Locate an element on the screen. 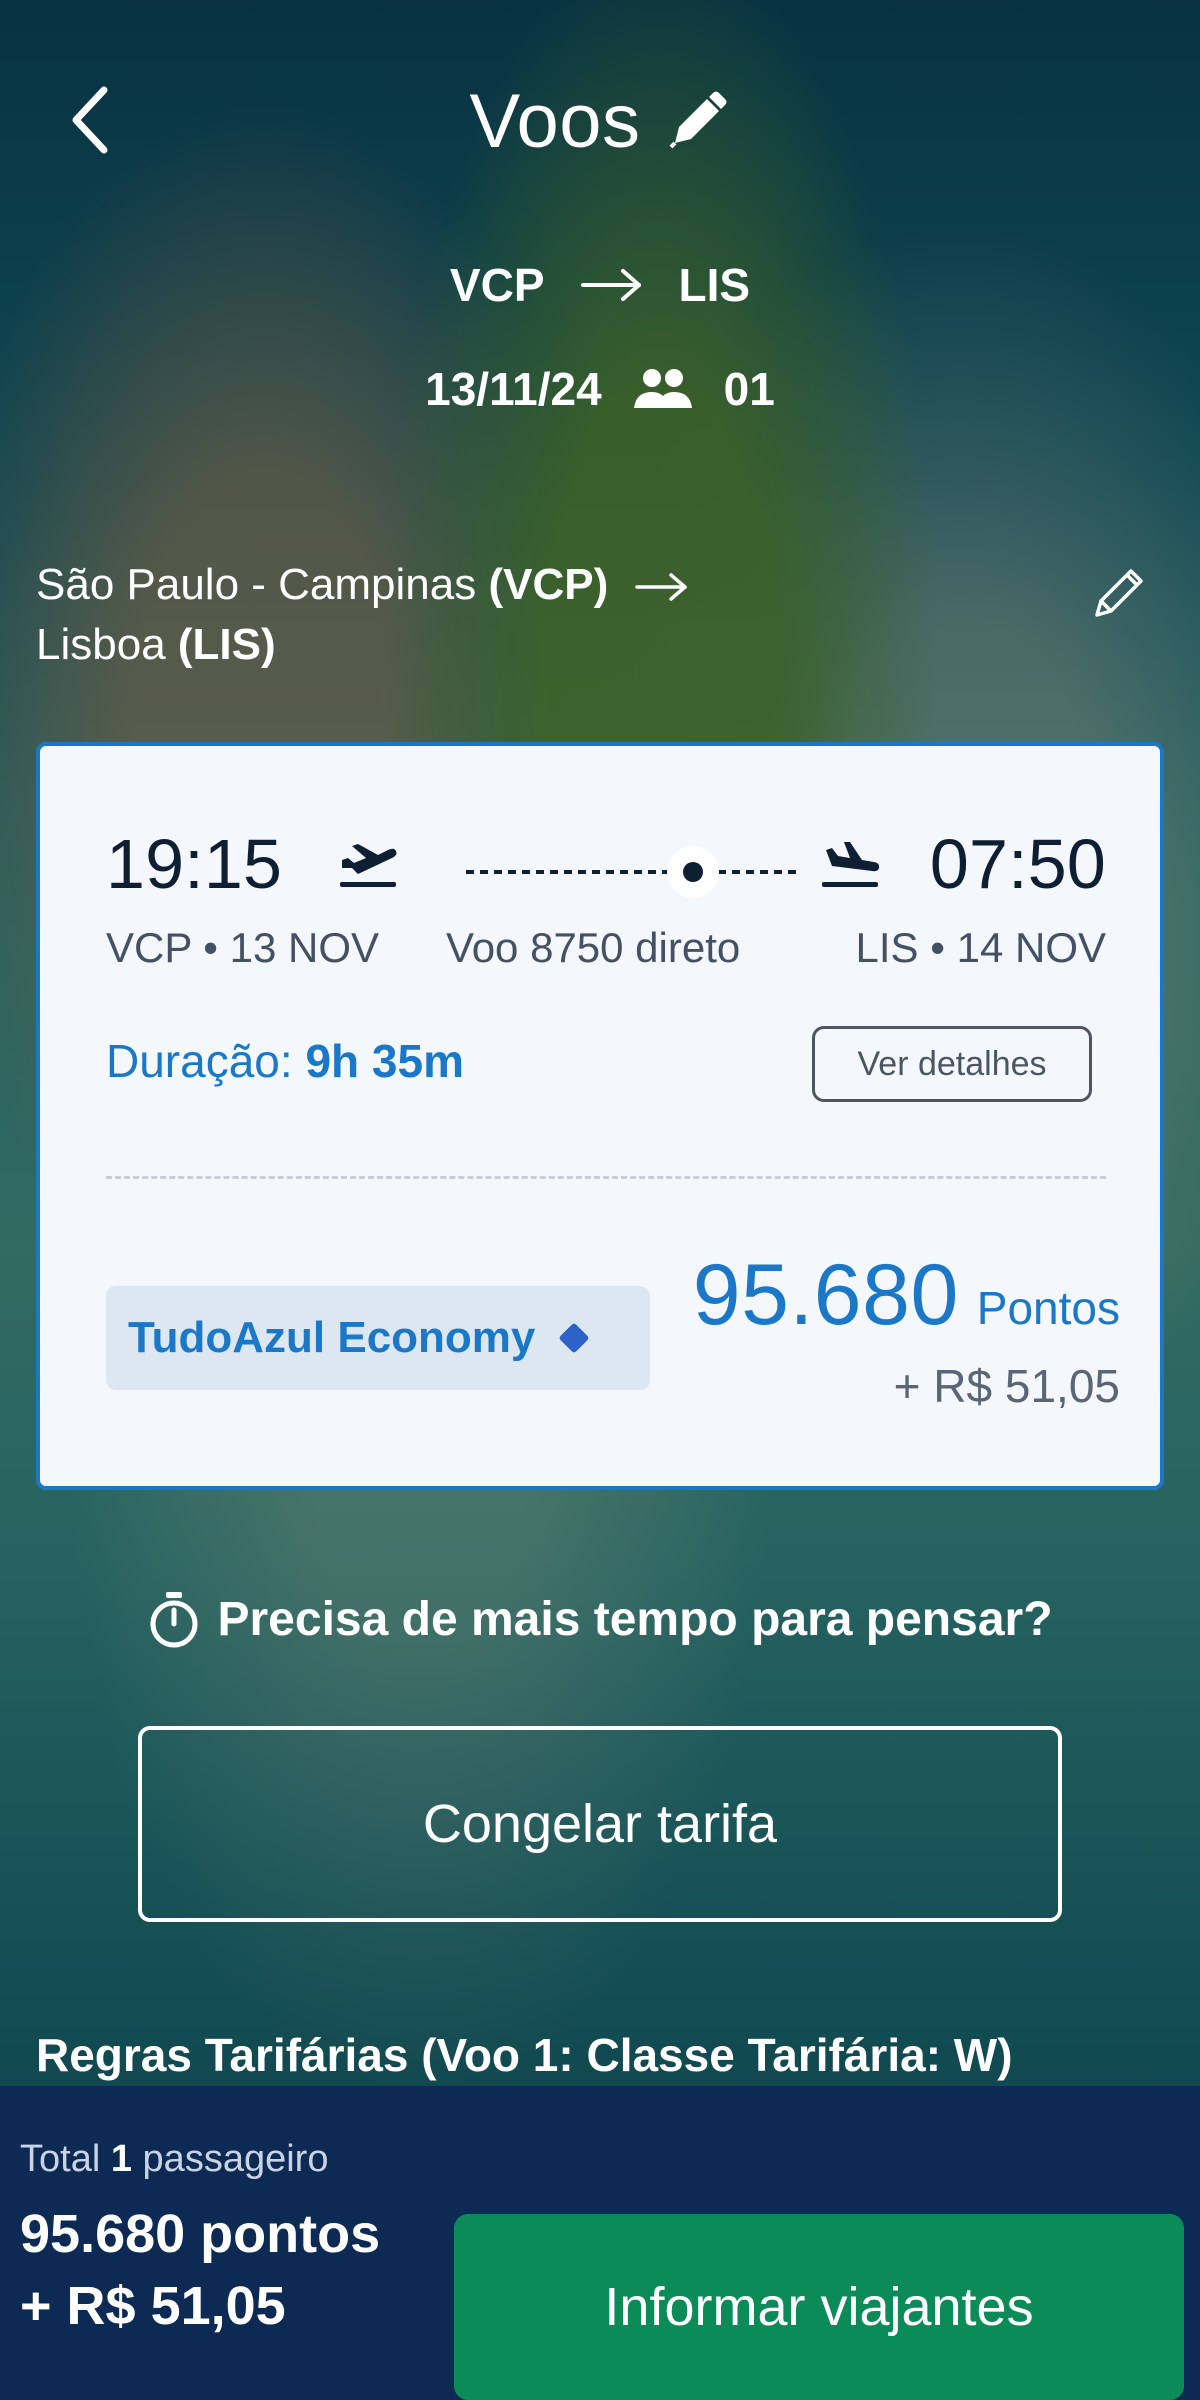 This screenshot has width=1200, height=2400. origin-city: São Paulo - Campinas is located at coordinates (256, 584).